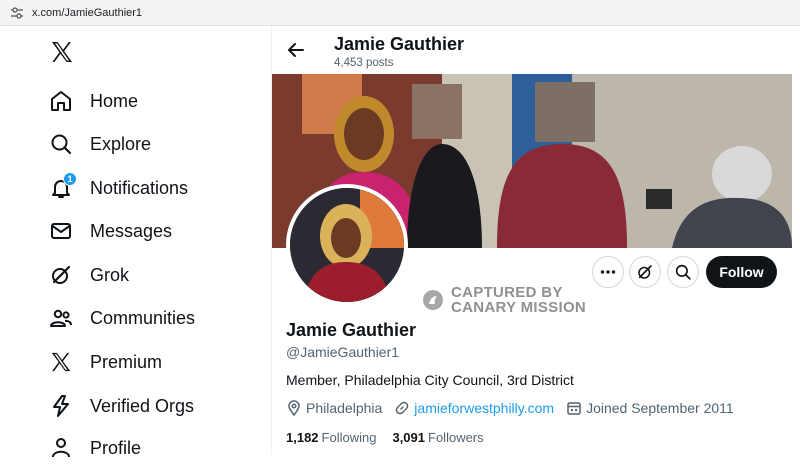 The height and width of the screenshot is (466, 800). Describe the element at coordinates (409, 437) in the screenshot. I see `followers-count: 3,091` at that location.